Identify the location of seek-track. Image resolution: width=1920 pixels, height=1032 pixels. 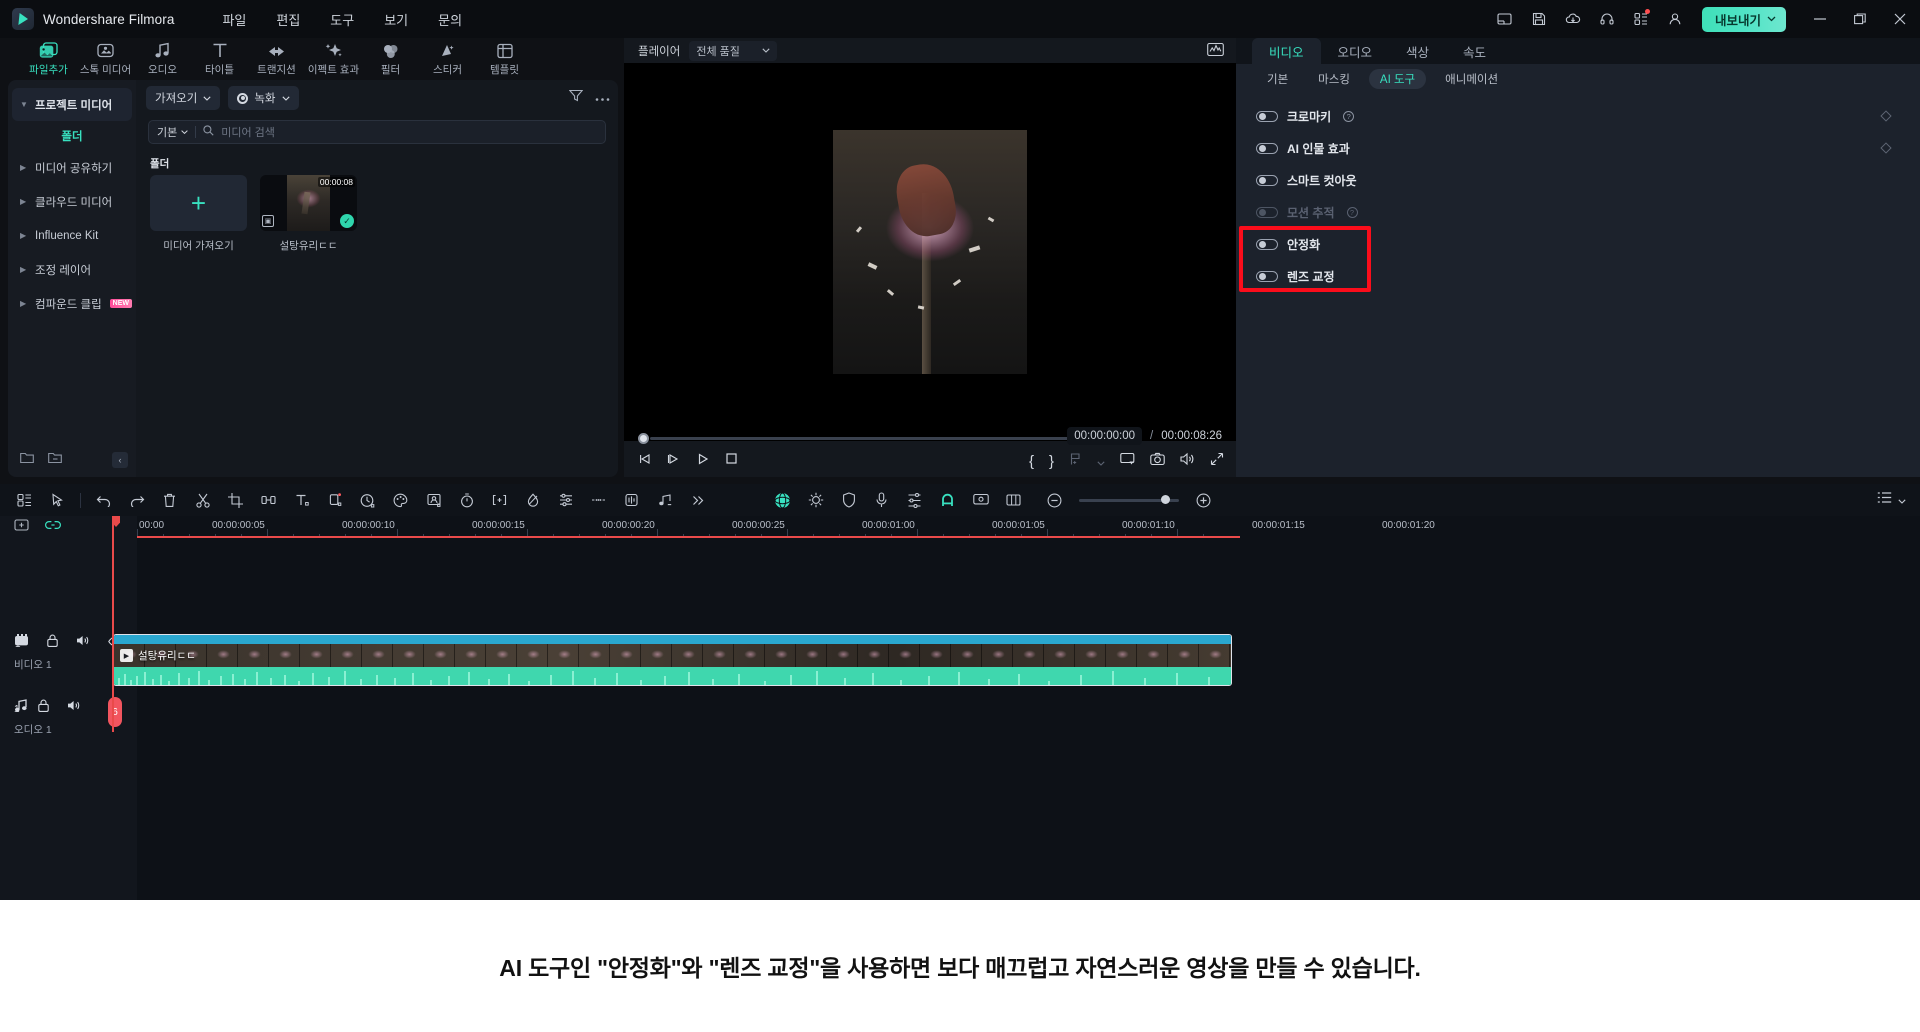
(861, 438).